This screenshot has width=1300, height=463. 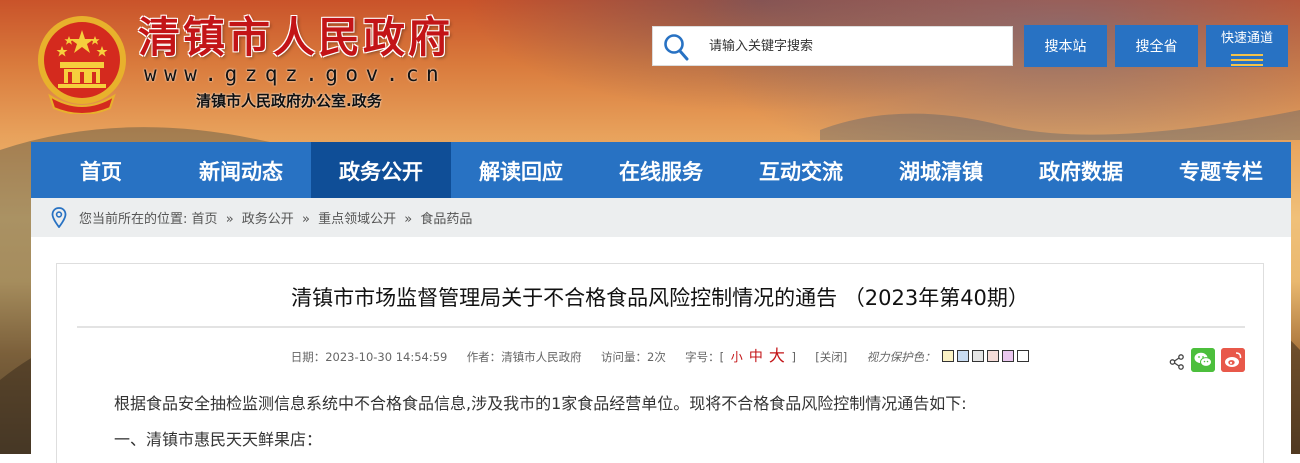 What do you see at coordinates (705, 357) in the screenshot?
I see `font-size-label: 字号：[` at bounding box center [705, 357].